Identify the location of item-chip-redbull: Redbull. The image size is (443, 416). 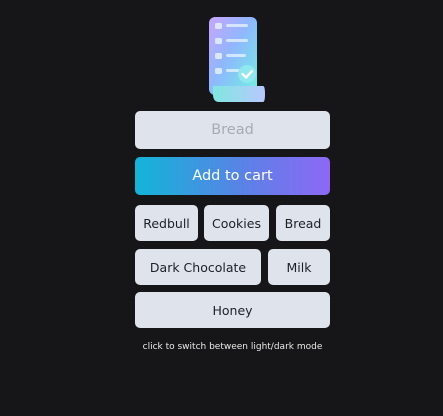
(166, 223).